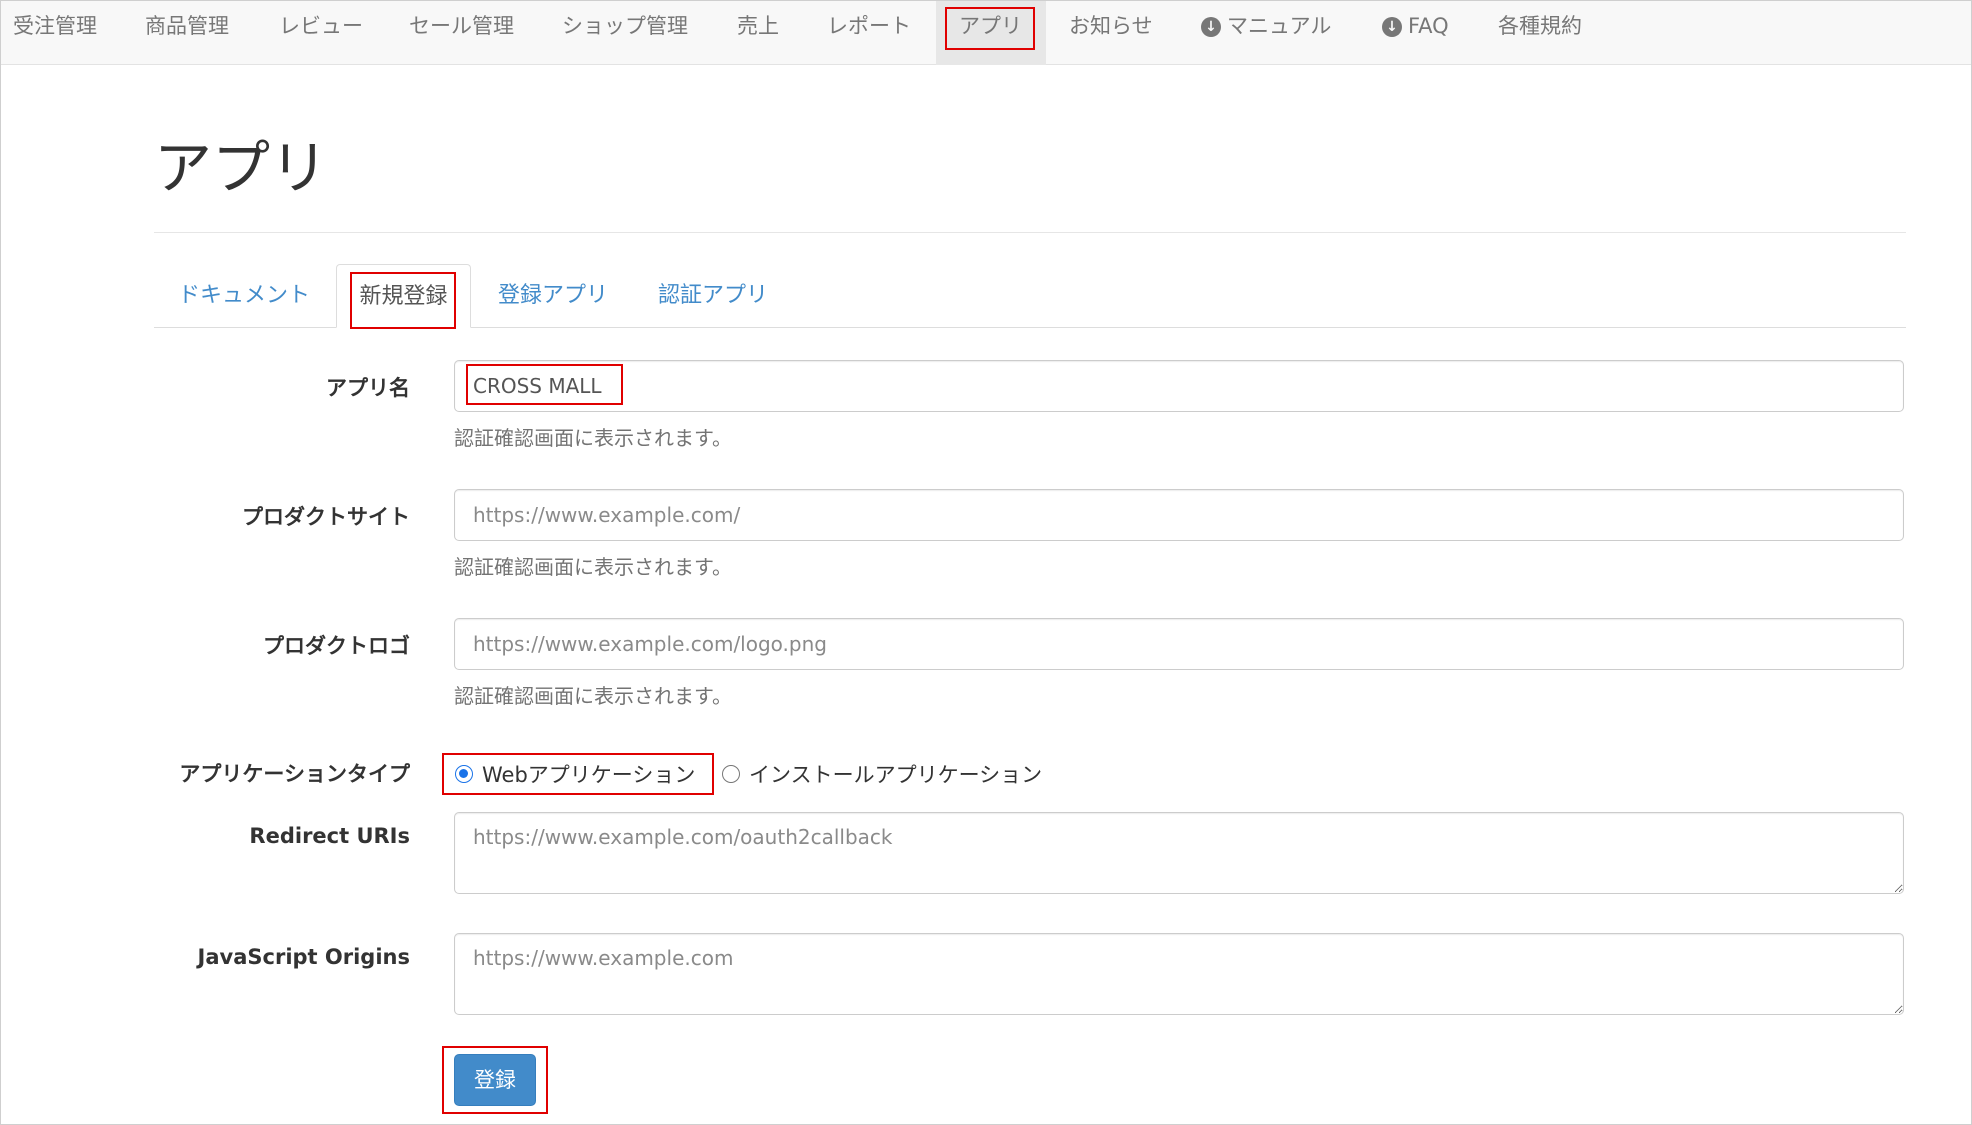 The width and height of the screenshot is (1972, 1125). I want to click on page-title: アプリ, so click(241, 168).